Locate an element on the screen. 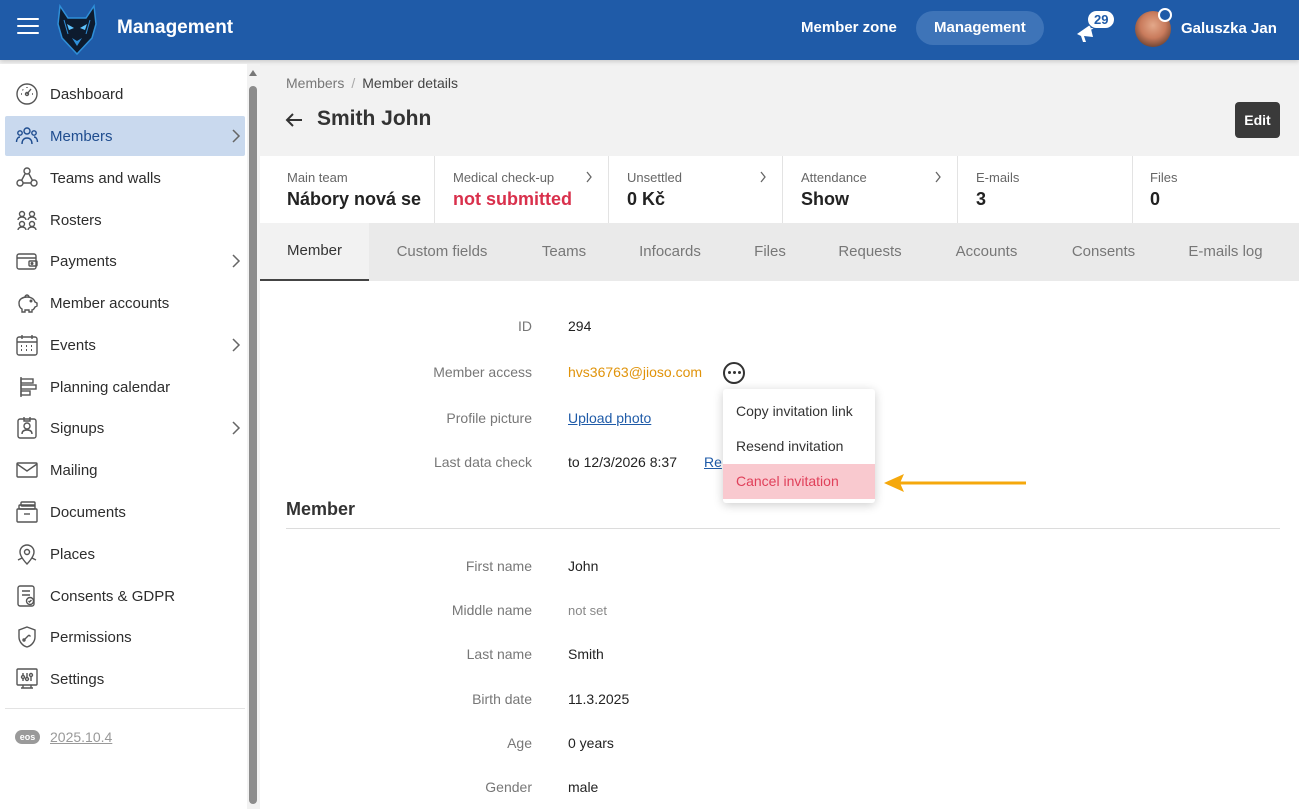  sidebar-item-member-accounts: Member accounts is located at coordinates (125, 303).